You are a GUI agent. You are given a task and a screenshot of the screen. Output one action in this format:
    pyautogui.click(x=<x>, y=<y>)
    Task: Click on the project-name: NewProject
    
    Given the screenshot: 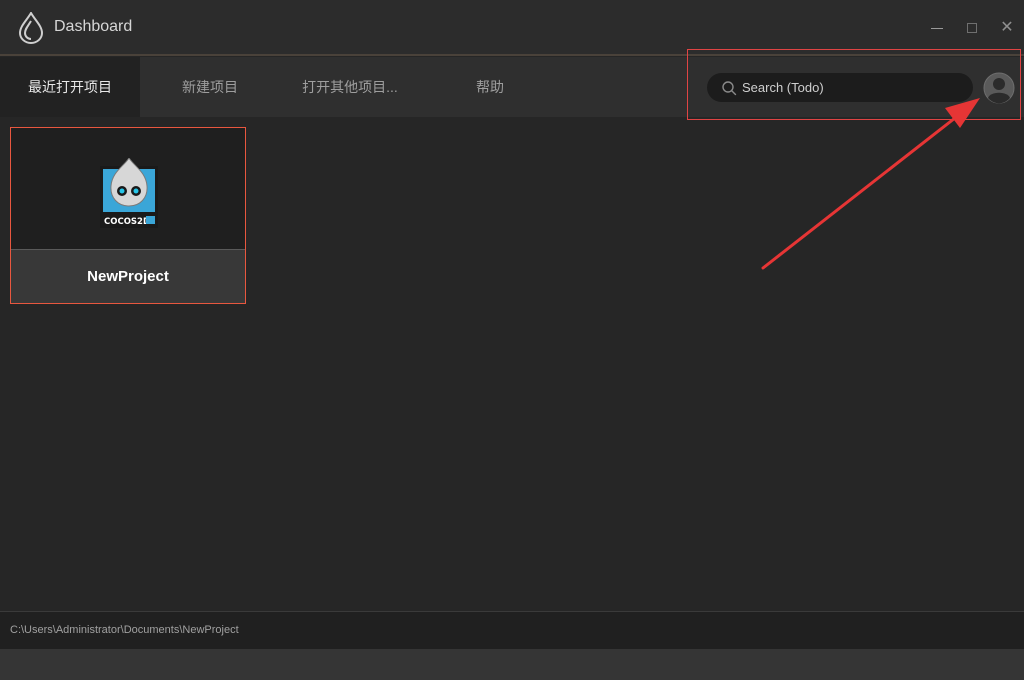 What is the action you would take?
    pyautogui.click(x=128, y=276)
    